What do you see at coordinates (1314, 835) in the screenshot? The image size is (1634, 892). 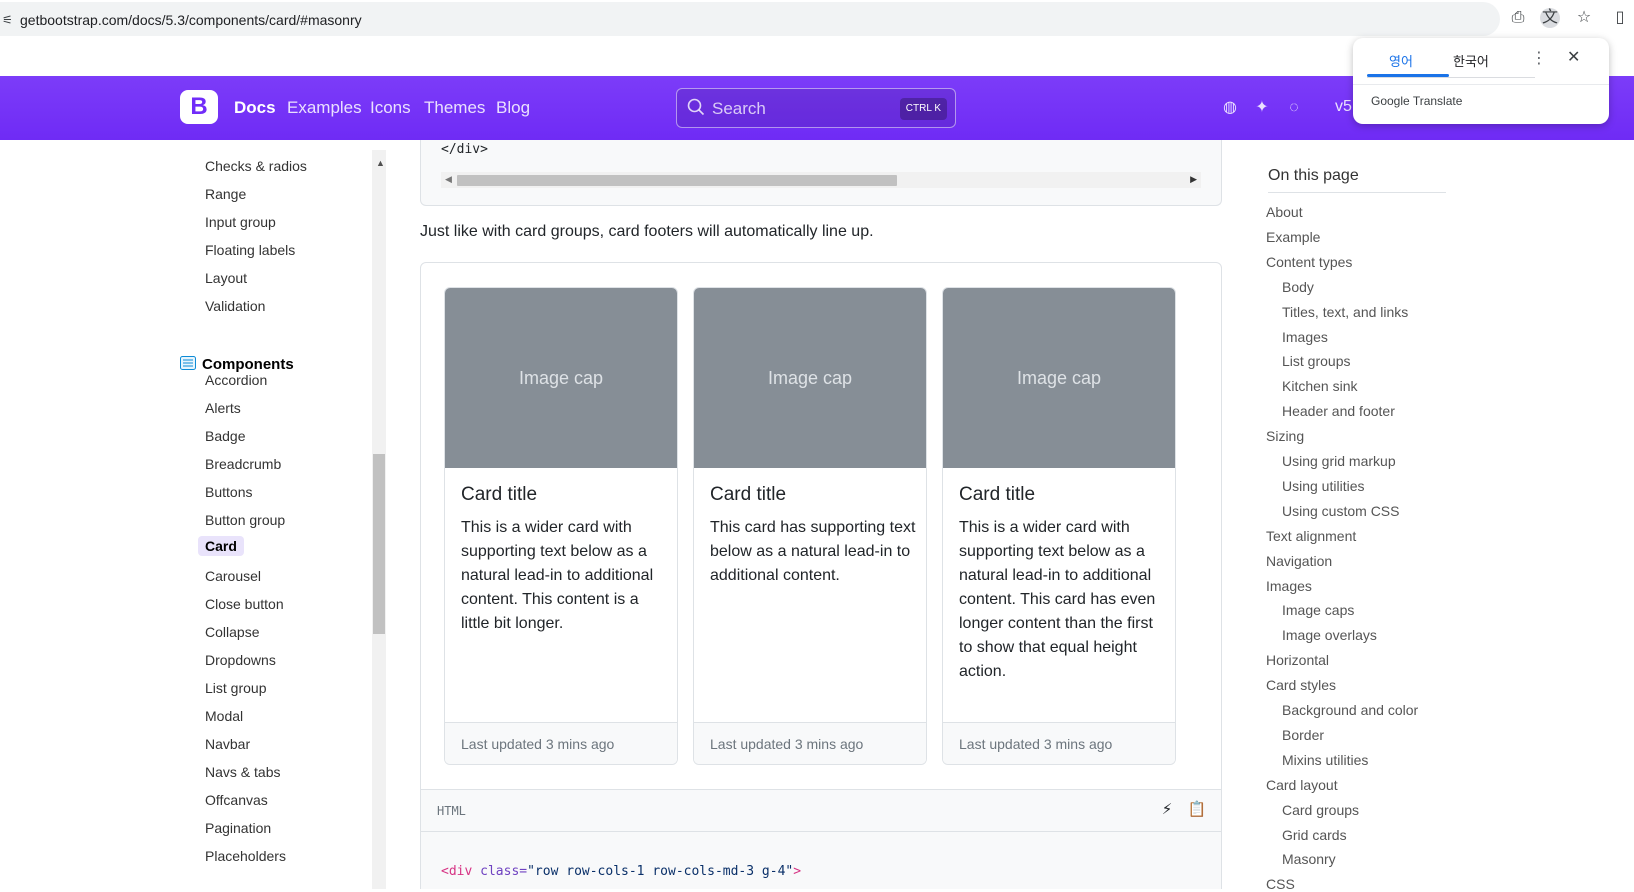 I see `toc-link: Grid cards` at bounding box center [1314, 835].